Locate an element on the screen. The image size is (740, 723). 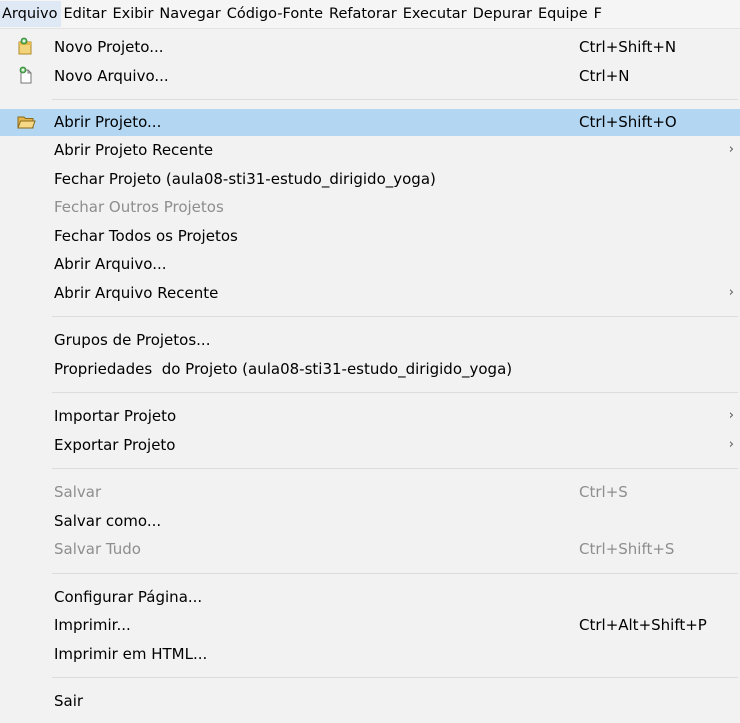
menu-item-label: Exportar Projeto is located at coordinates (115, 444).